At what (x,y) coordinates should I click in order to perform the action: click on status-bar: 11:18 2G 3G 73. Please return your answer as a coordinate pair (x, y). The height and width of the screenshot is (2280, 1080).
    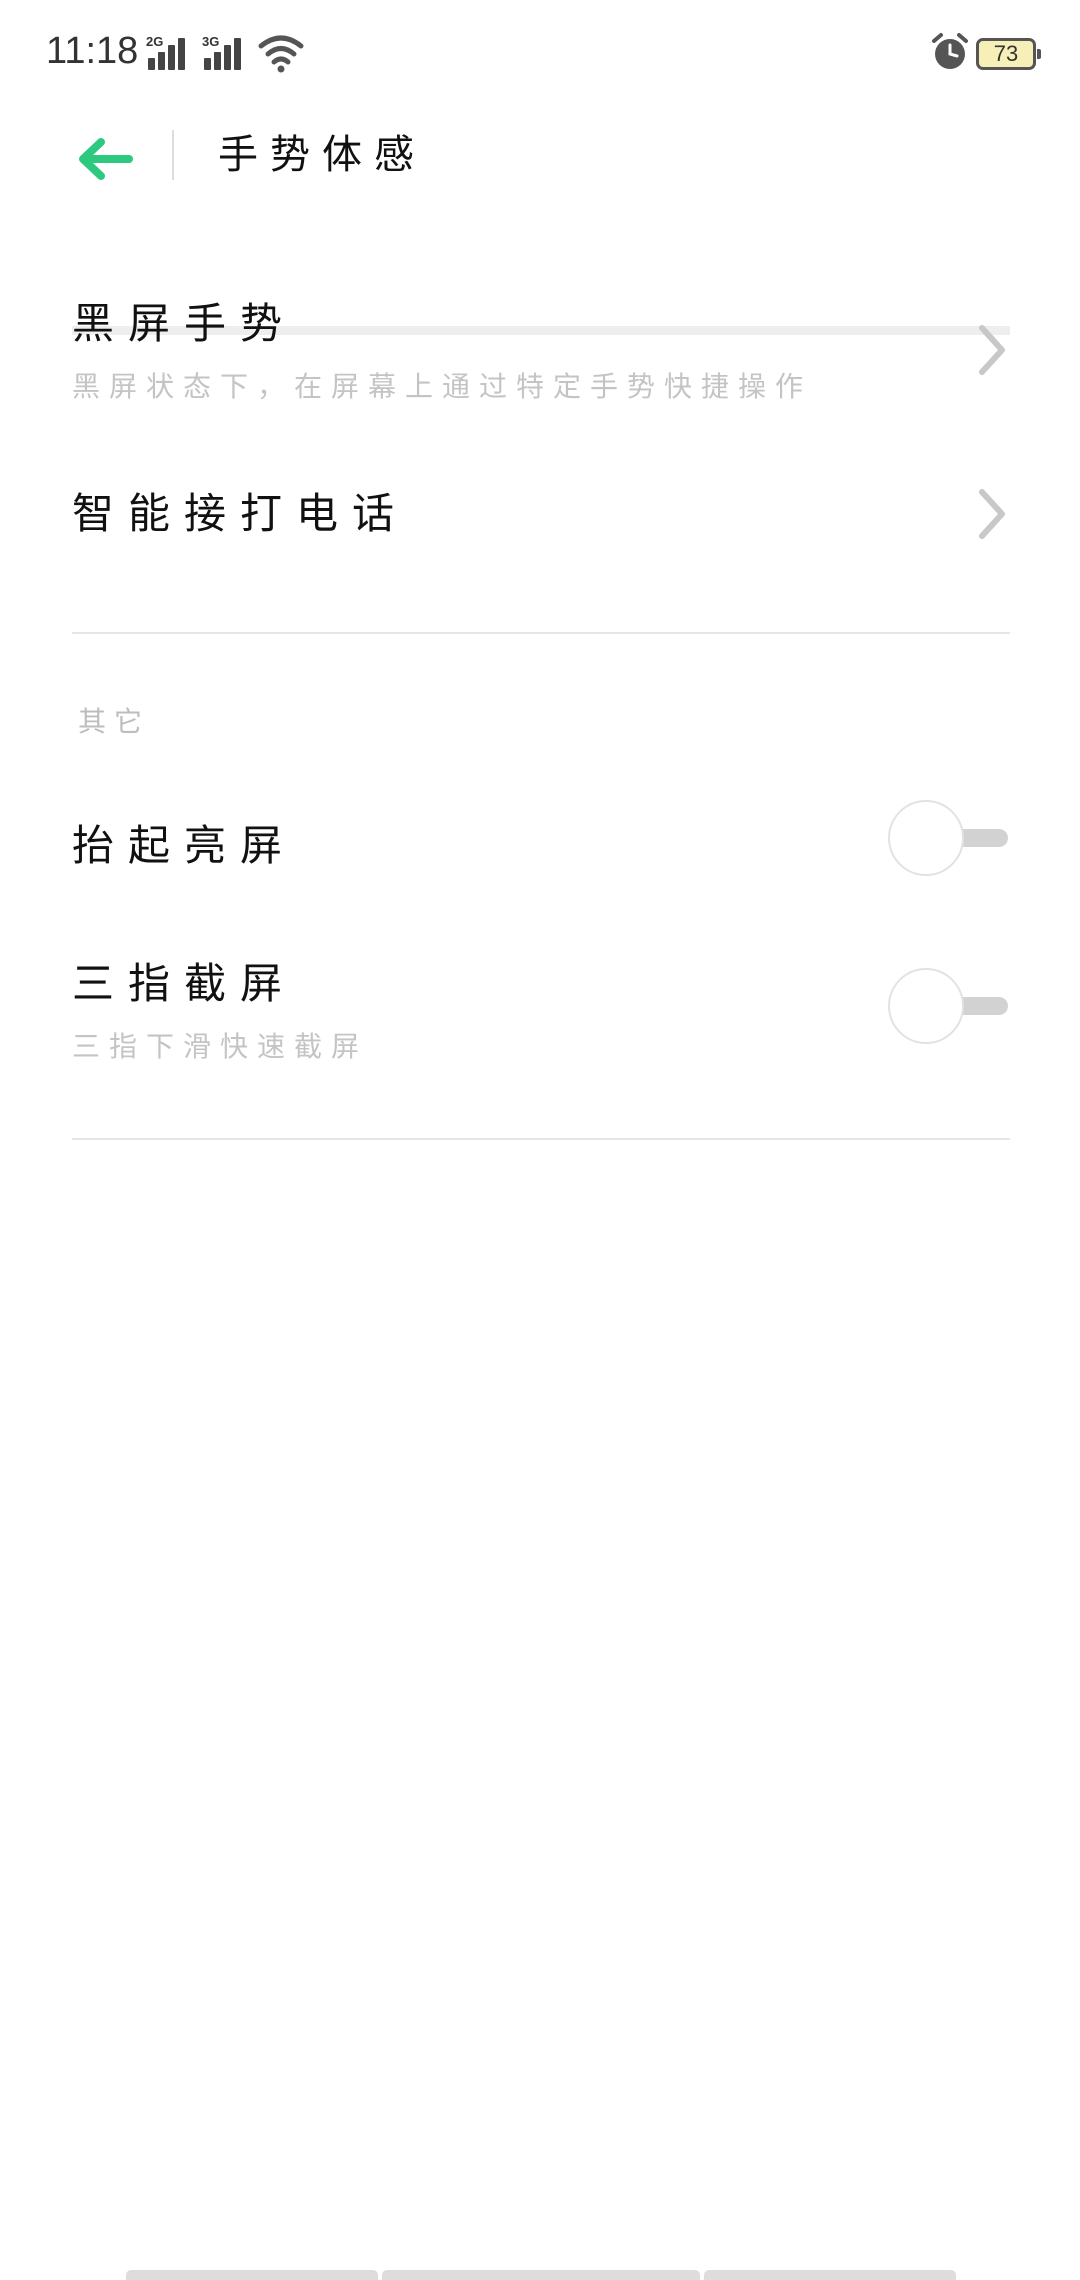
    Looking at the image, I should click on (540, 55).